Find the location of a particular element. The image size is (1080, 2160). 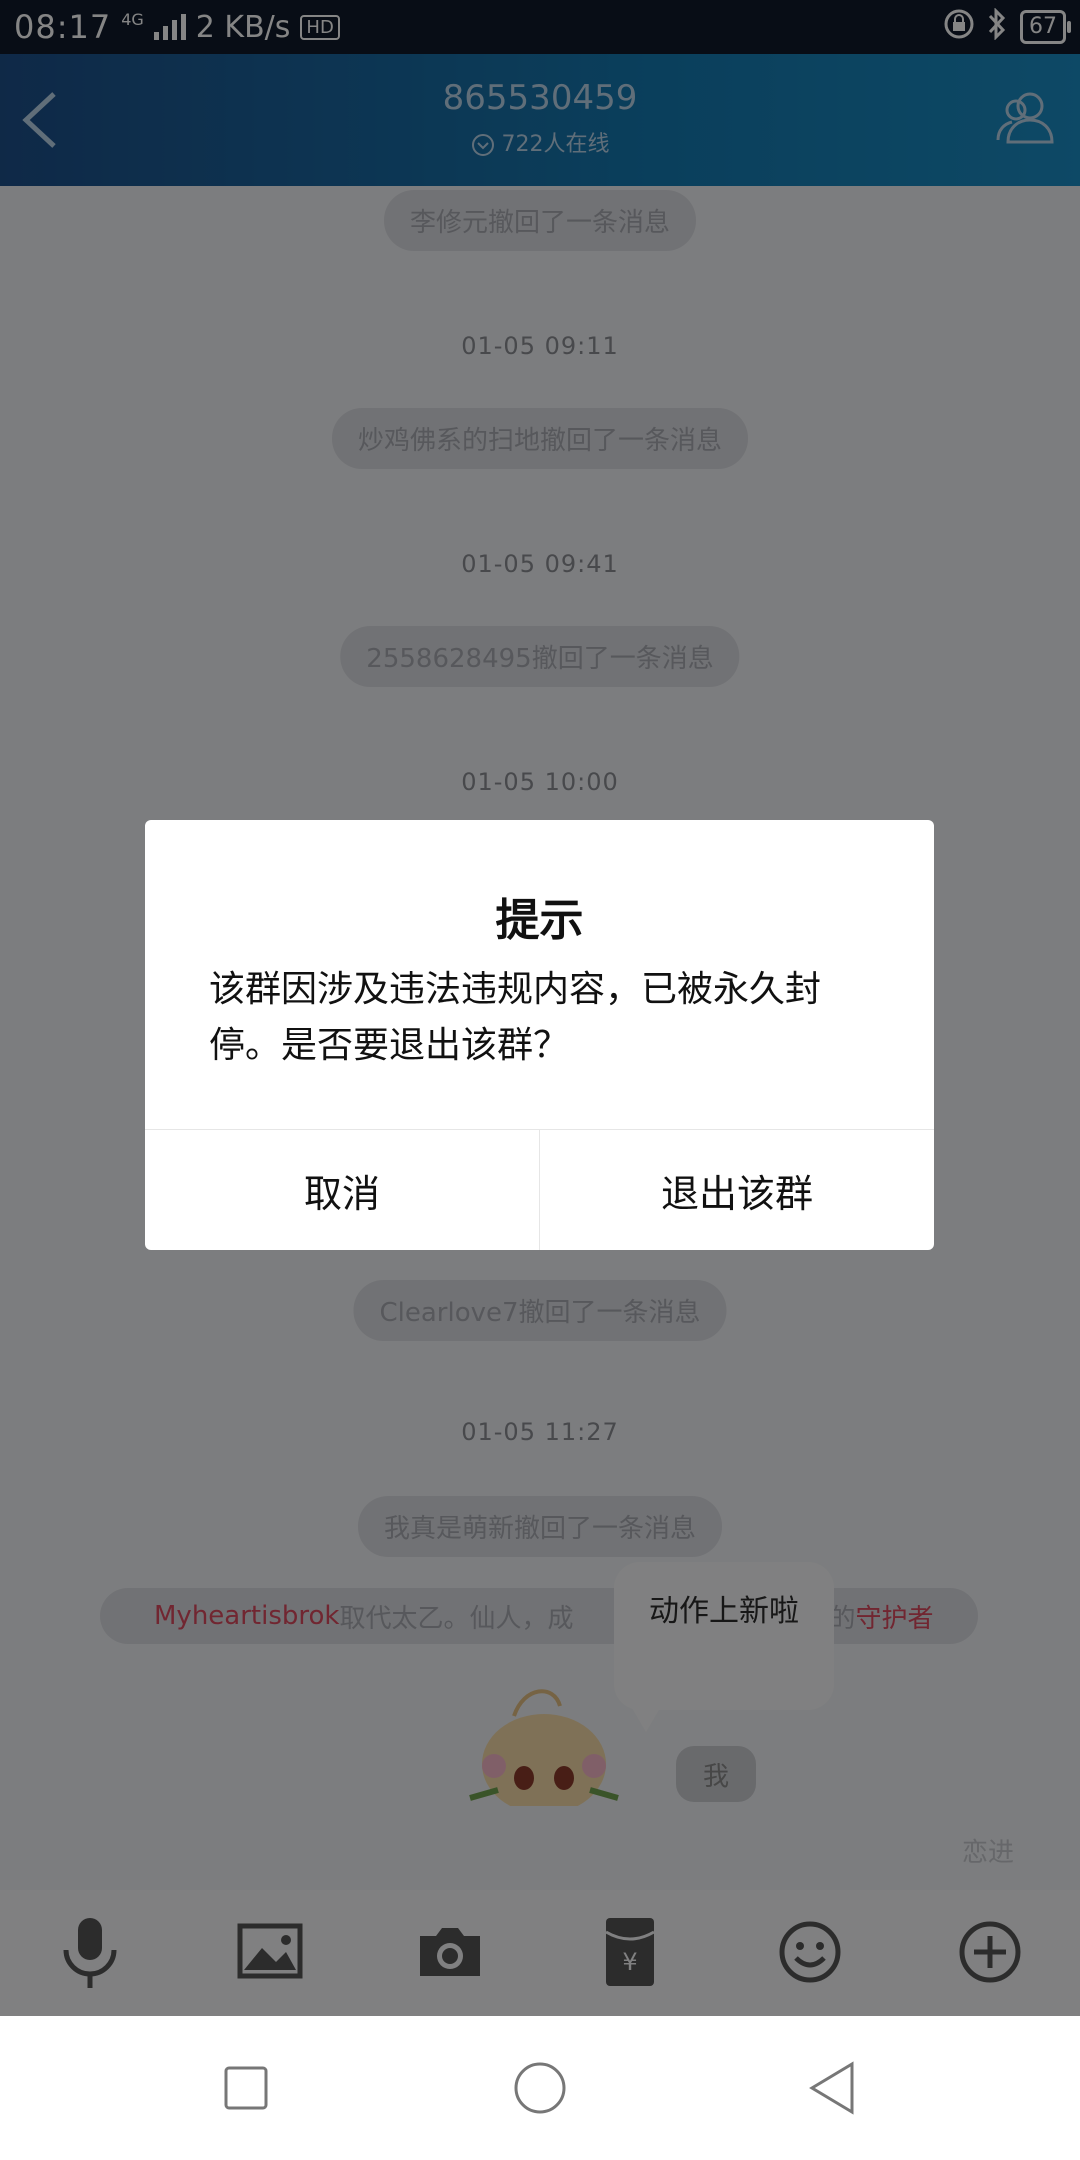

system-nav-bar is located at coordinates (540, 2088).